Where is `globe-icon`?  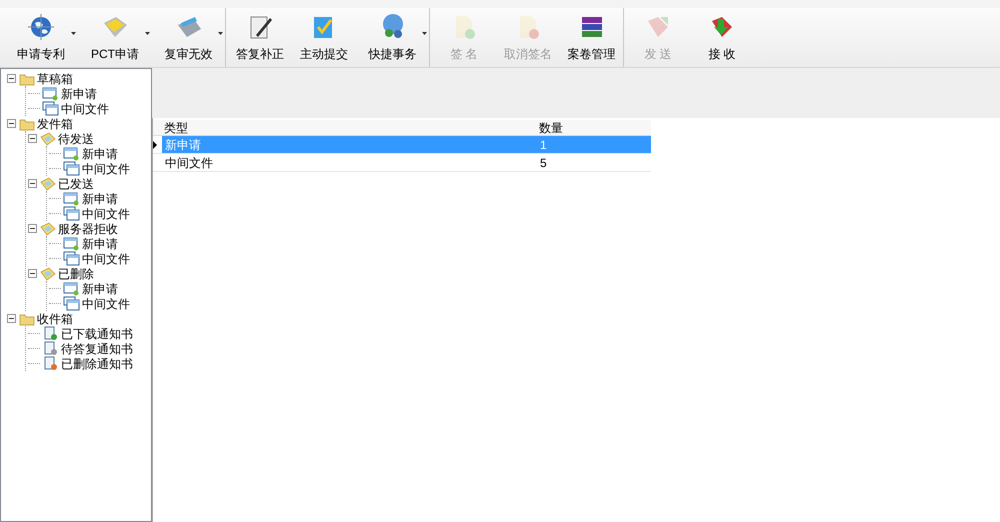
globe-icon is located at coordinates (41, 26).